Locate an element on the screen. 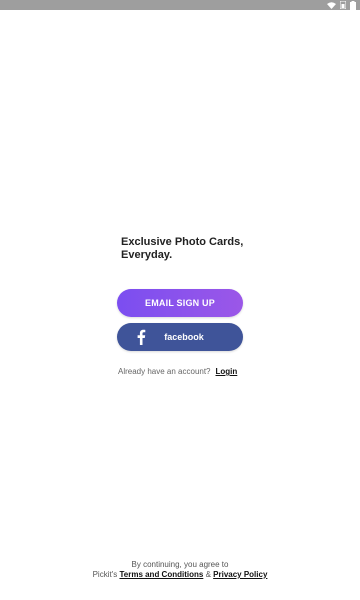 The image size is (360, 600). tagline-line-2: Everyday. is located at coordinates (147, 255).